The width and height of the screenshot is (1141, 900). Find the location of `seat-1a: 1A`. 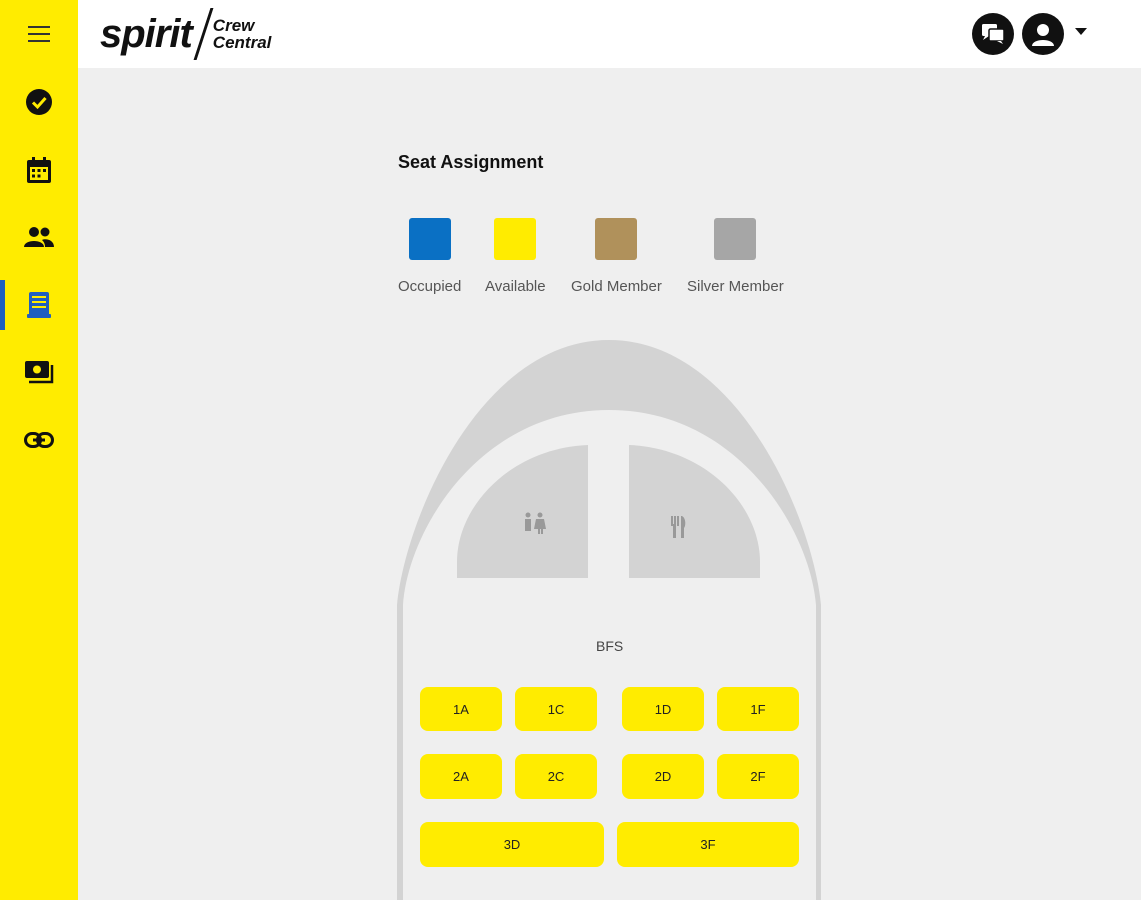

seat-1a: 1A is located at coordinates (461, 709).